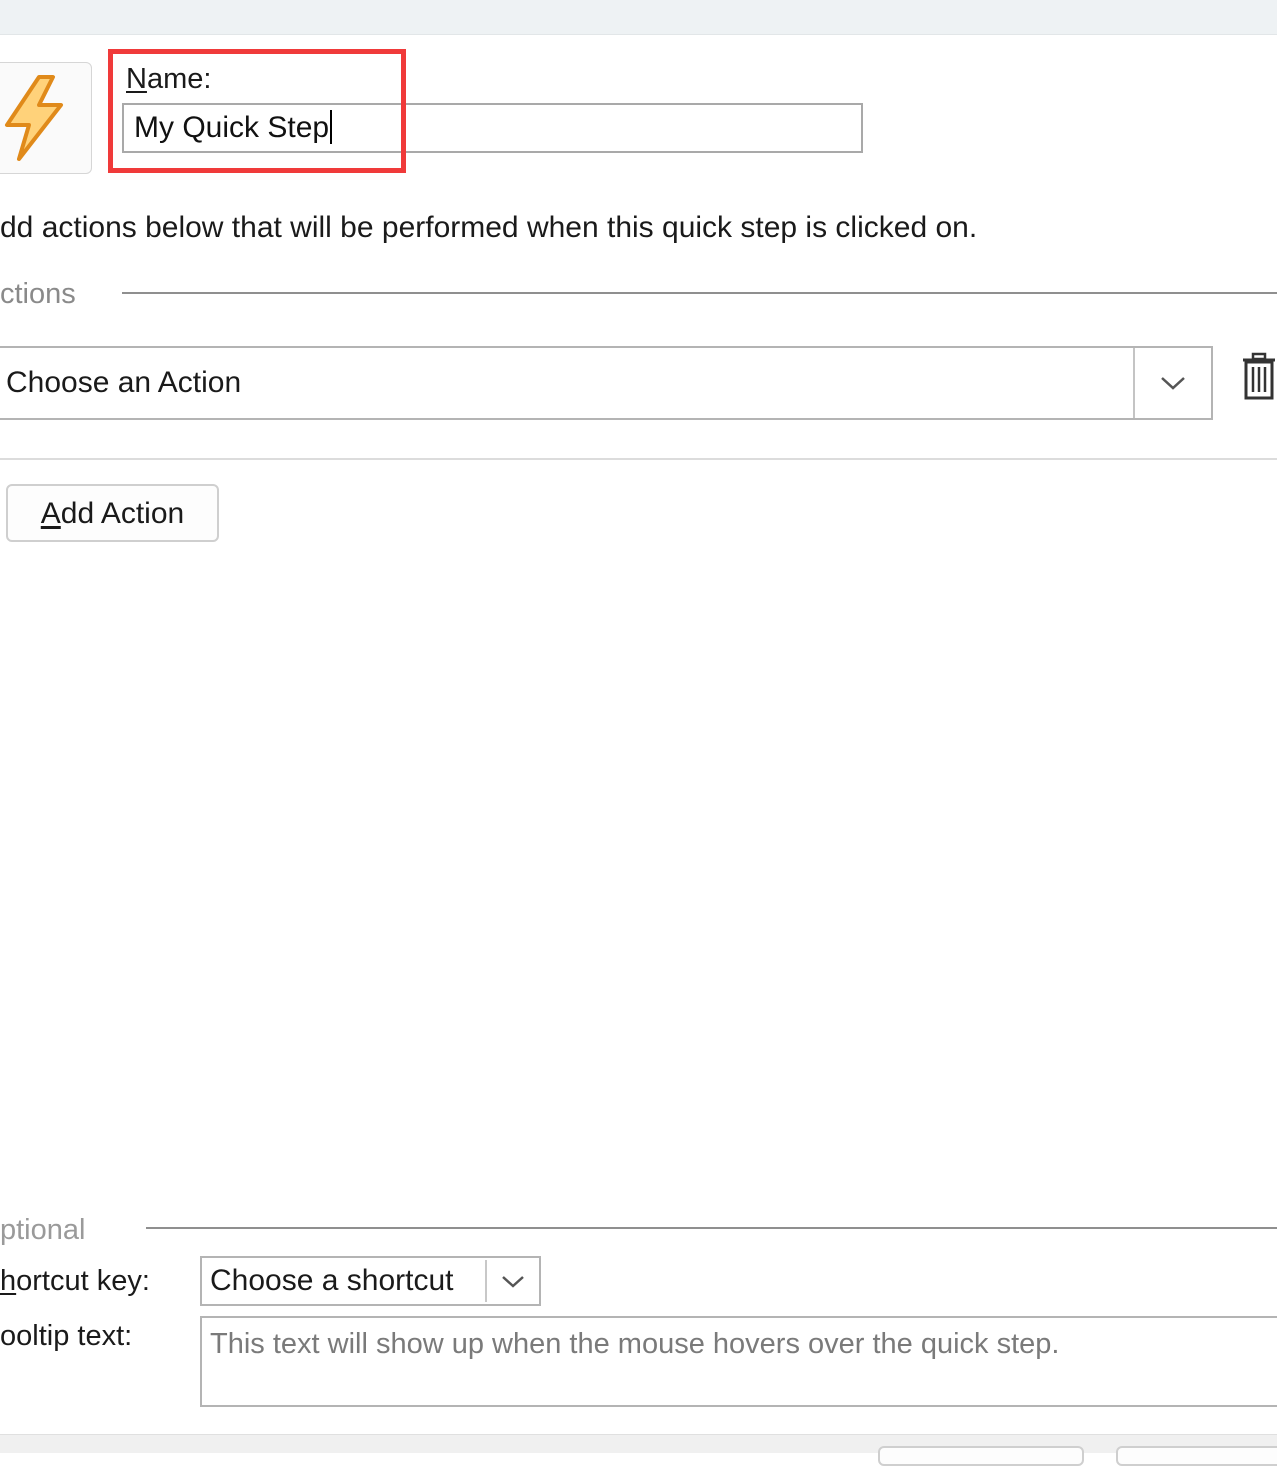 The height and width of the screenshot is (1466, 1277). I want to click on tooltip-text-label: ooltip text:, so click(66, 1336).